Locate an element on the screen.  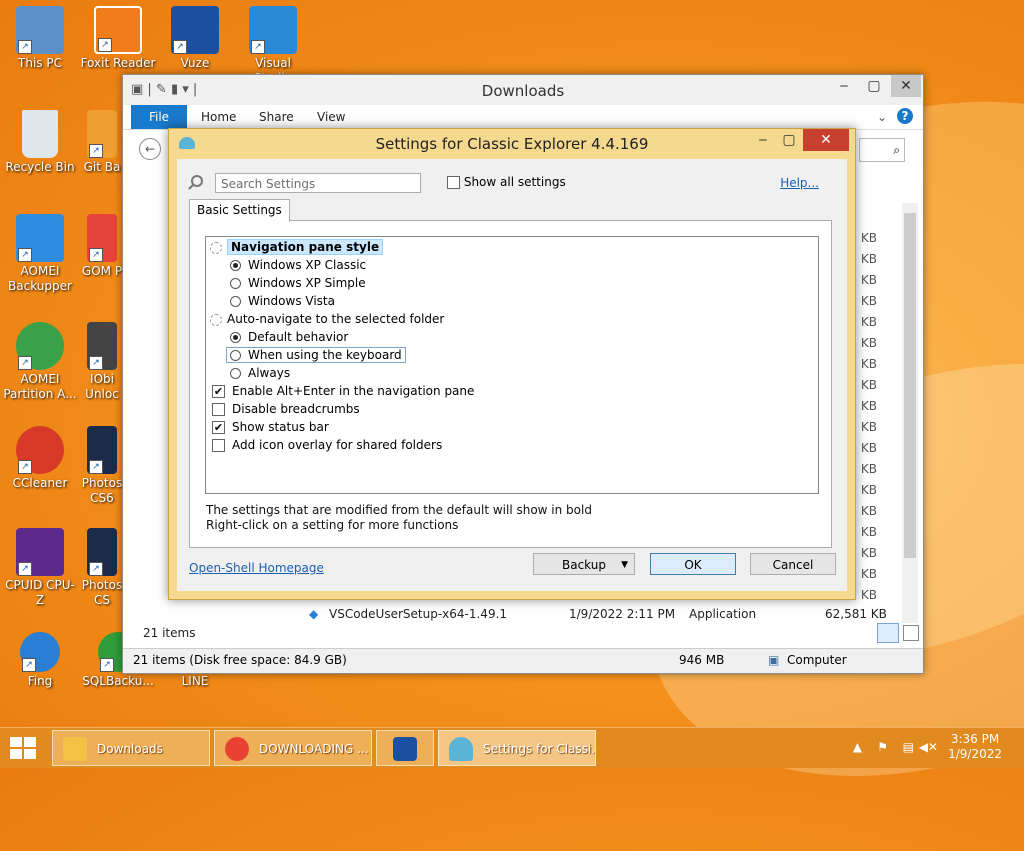
desktop-icon-label: Fing is located at coordinates (40, 681).